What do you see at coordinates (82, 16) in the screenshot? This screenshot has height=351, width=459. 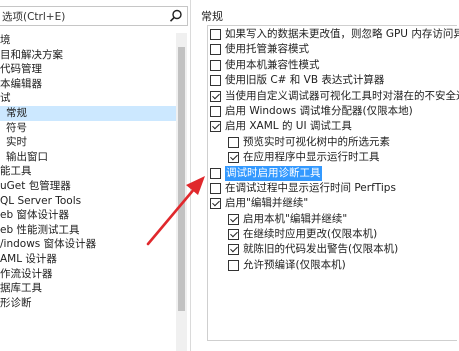 I see `search-input` at bounding box center [82, 16].